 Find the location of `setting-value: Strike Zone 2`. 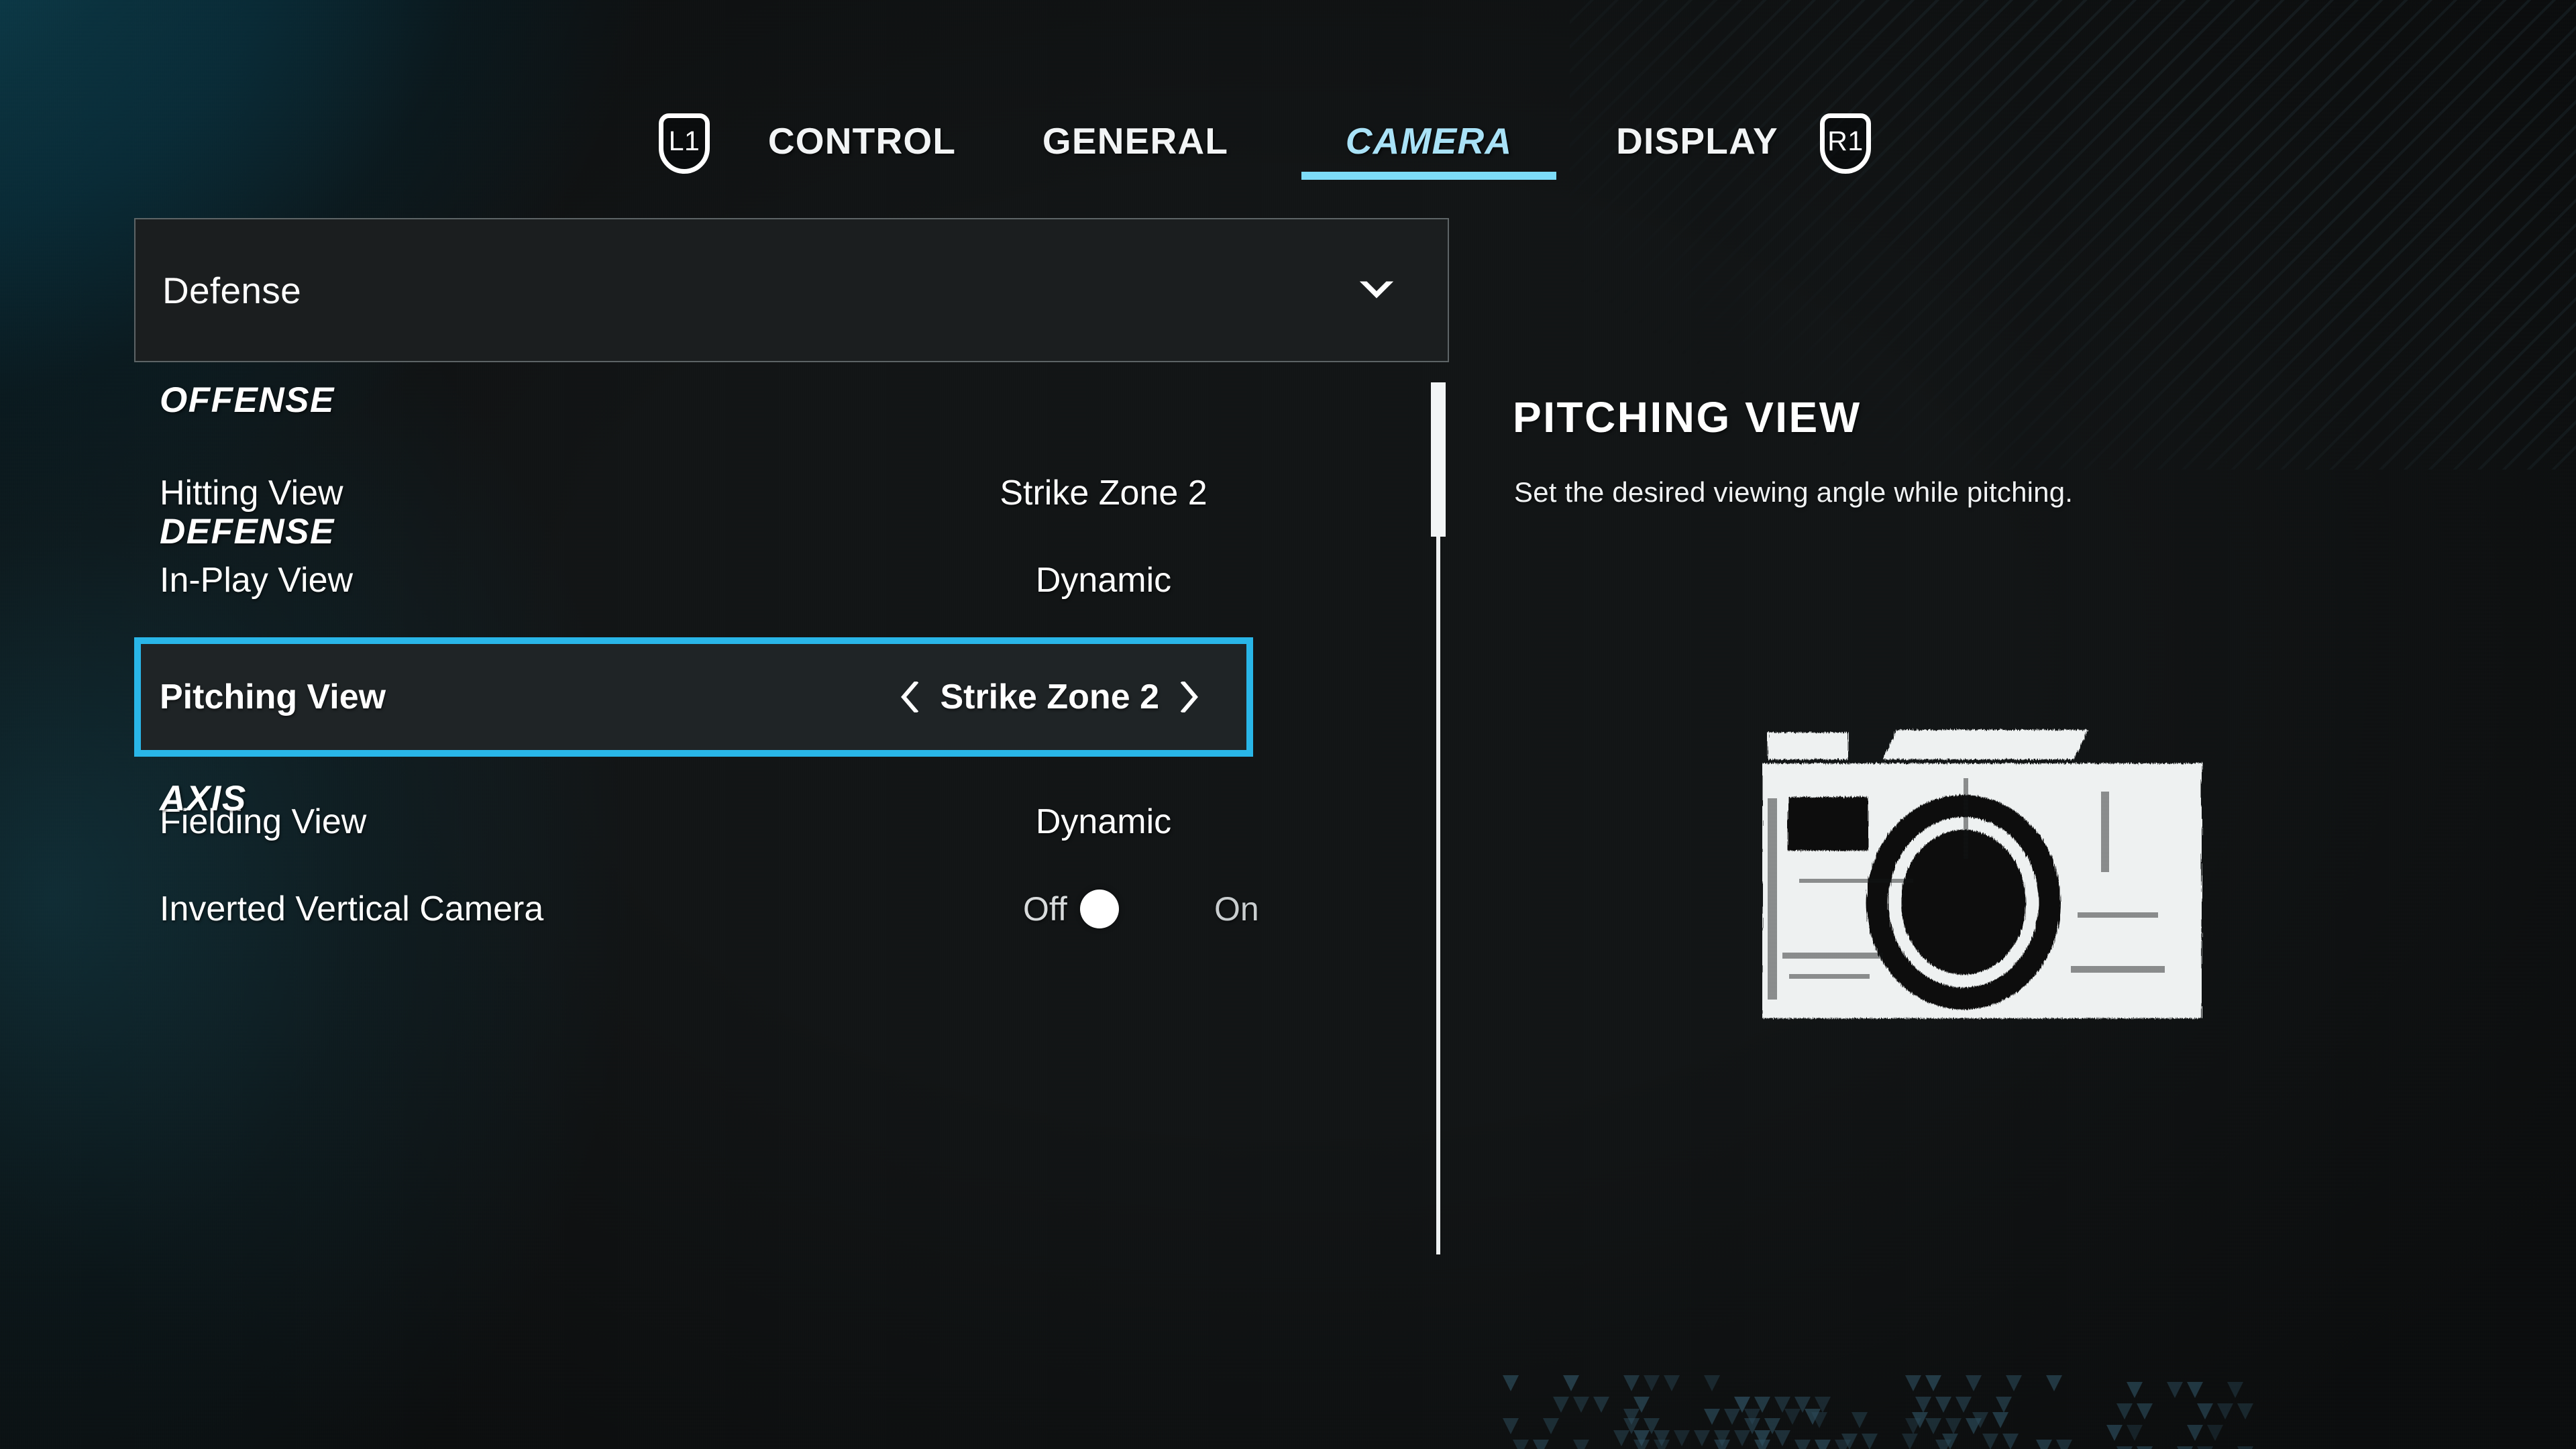

setting-value: Strike Zone 2 is located at coordinates (1104, 493).